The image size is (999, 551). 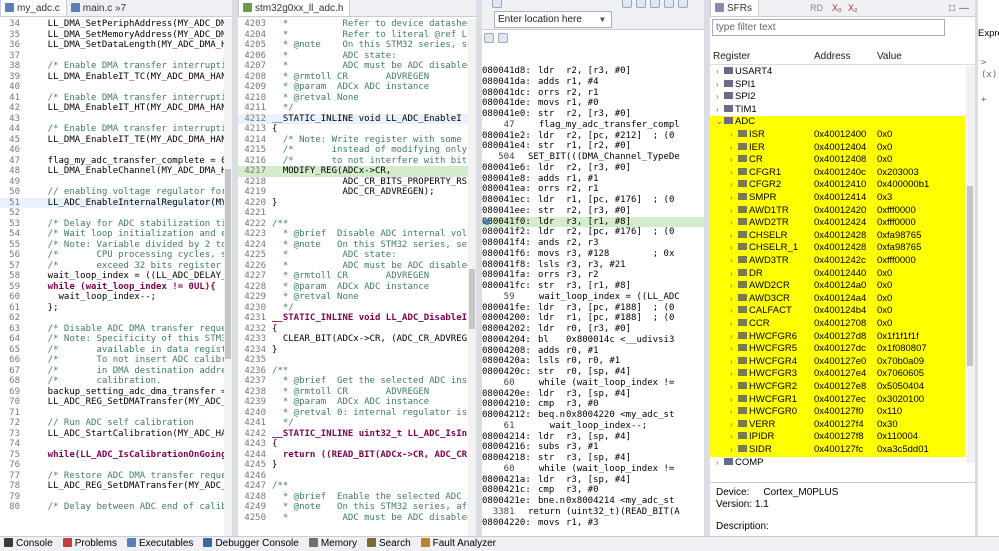 What do you see at coordinates (357, 339) in the screenshot?
I see `code-line: 4233 CLEAR_BIT(ADCx->CR, (ADC_CR_ADVREG` at bounding box center [357, 339].